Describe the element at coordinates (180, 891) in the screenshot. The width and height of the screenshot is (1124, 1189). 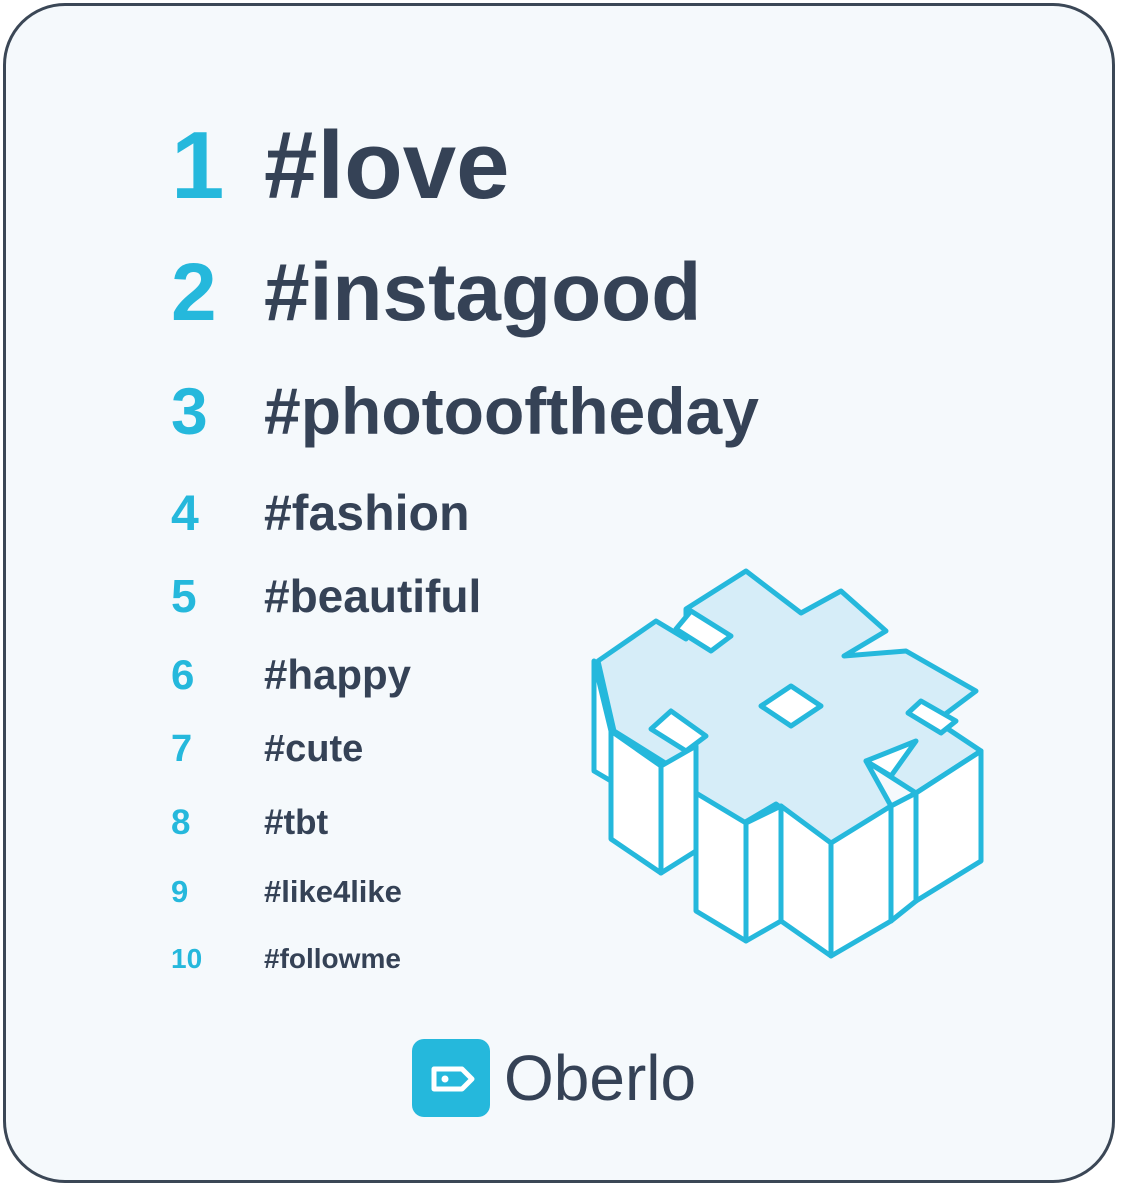
I see `rank-number: 9` at that location.